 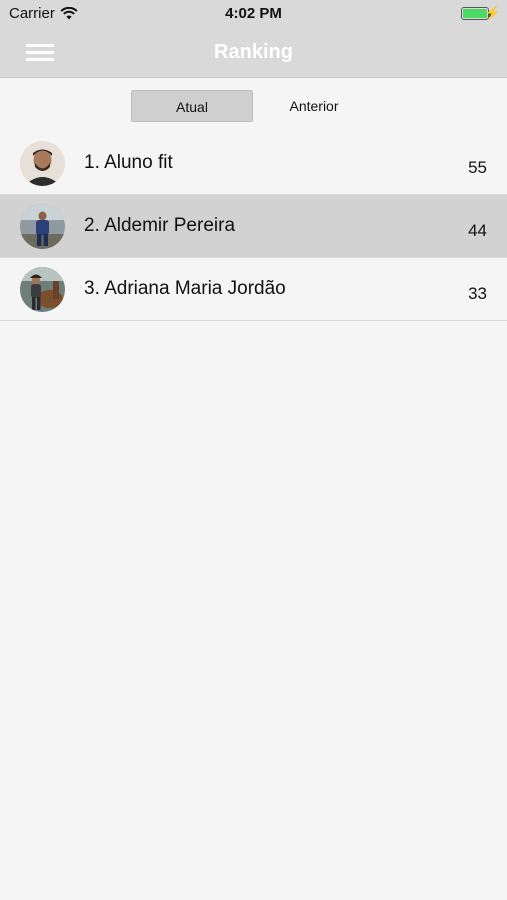 I want to click on ranking-row: 2. Aldemir Pereira 44, so click(x=253, y=226).